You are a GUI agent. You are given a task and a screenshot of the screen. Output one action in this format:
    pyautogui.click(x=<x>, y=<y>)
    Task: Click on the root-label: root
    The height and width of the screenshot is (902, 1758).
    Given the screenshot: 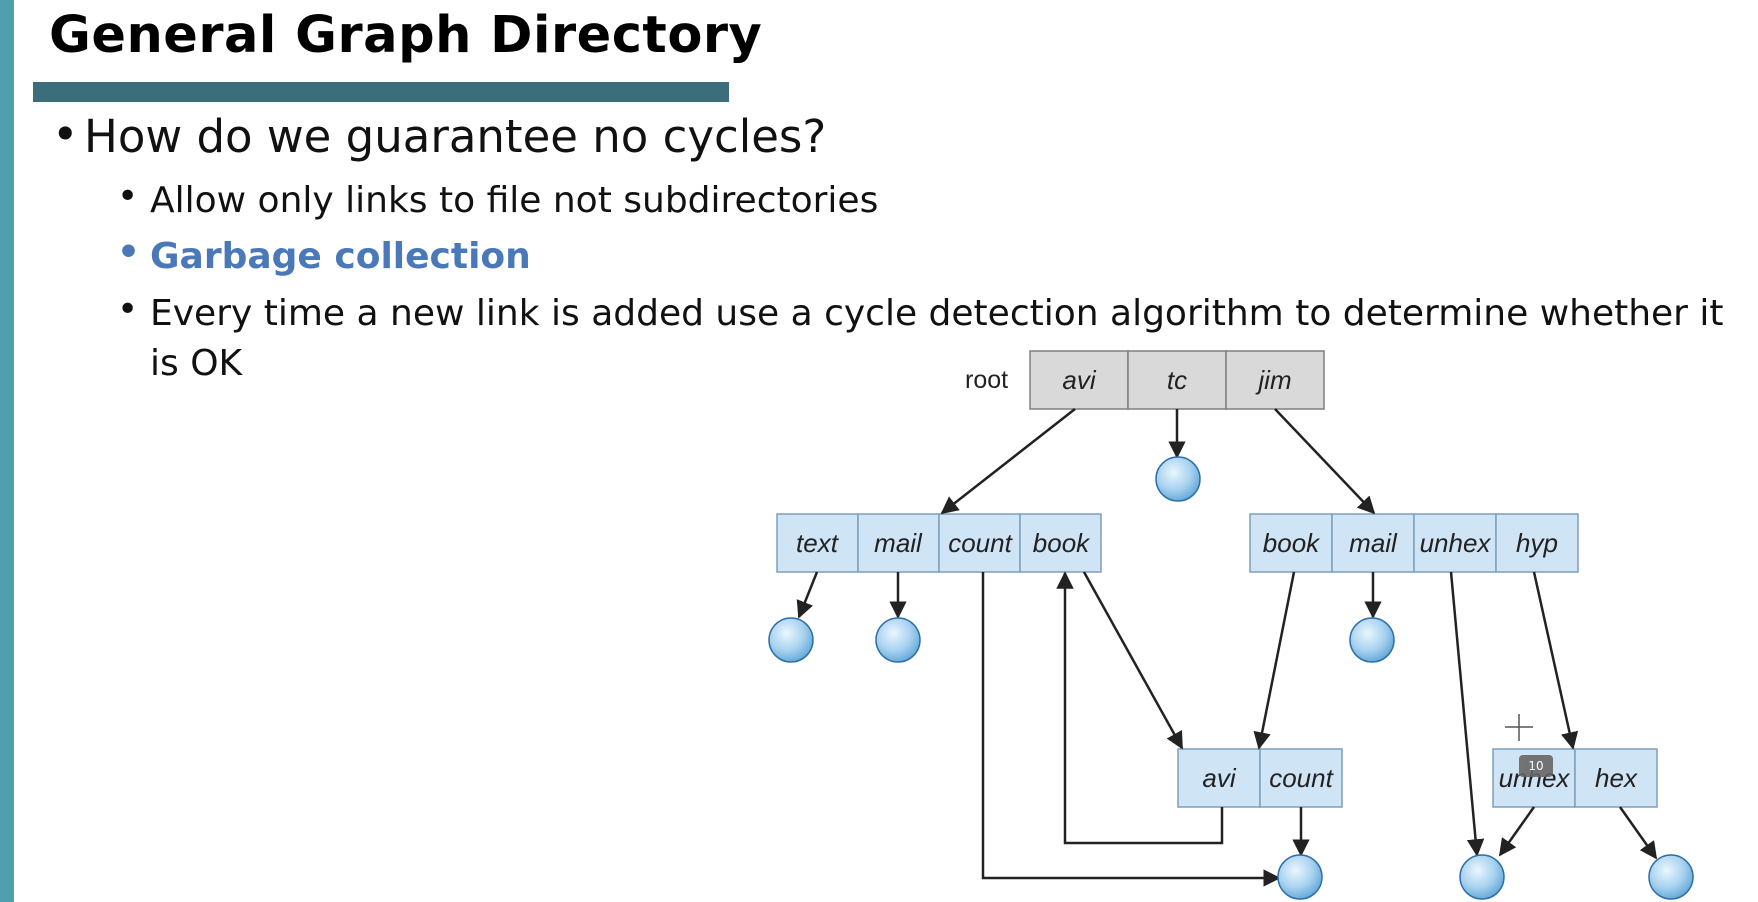 What is the action you would take?
    pyautogui.click(x=986, y=380)
    